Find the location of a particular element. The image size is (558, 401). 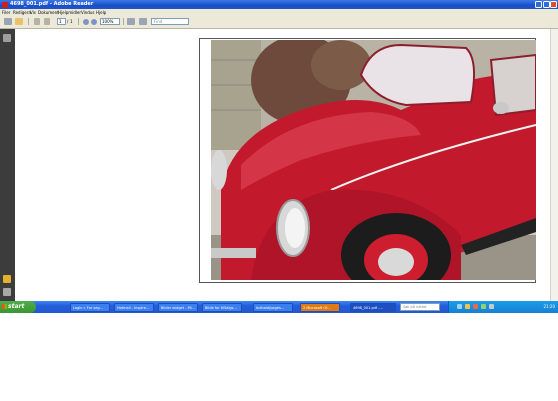

zoom-select: 100% is located at coordinates (110, 21).